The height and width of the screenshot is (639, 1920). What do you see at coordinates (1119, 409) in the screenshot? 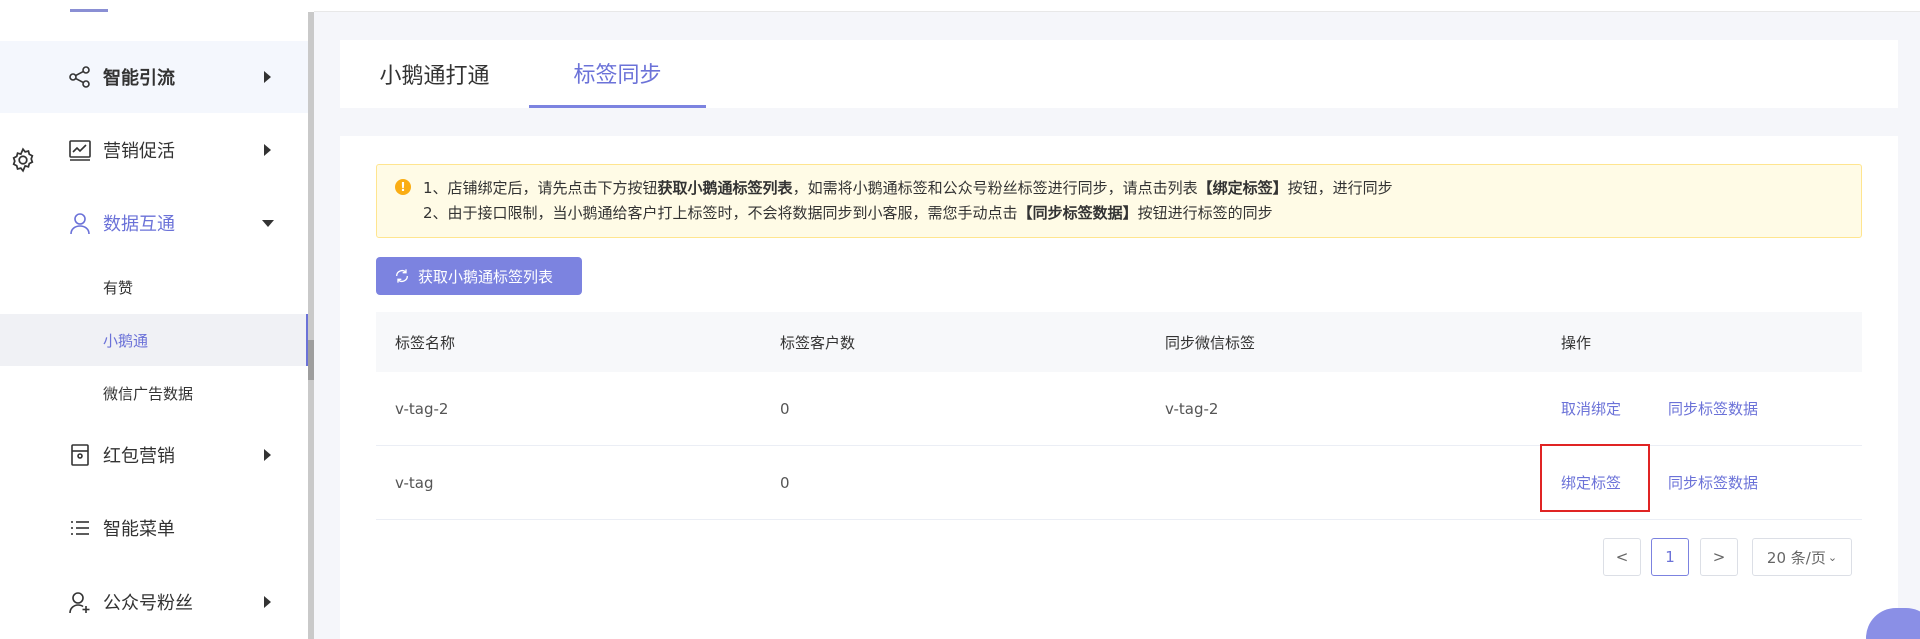
I see `table-row: v-tag-2 0 v-tag-2 取消绑定 同步标签数据` at bounding box center [1119, 409].